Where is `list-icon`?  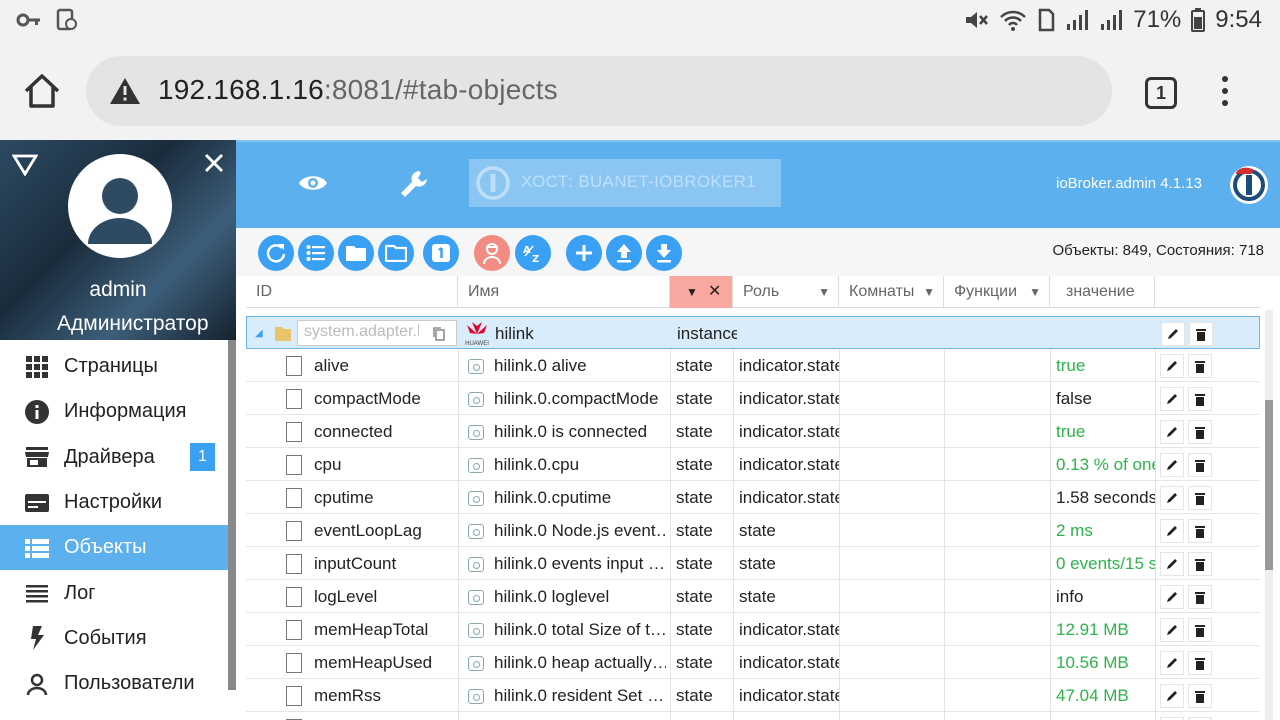
list-icon is located at coordinates (37, 548).